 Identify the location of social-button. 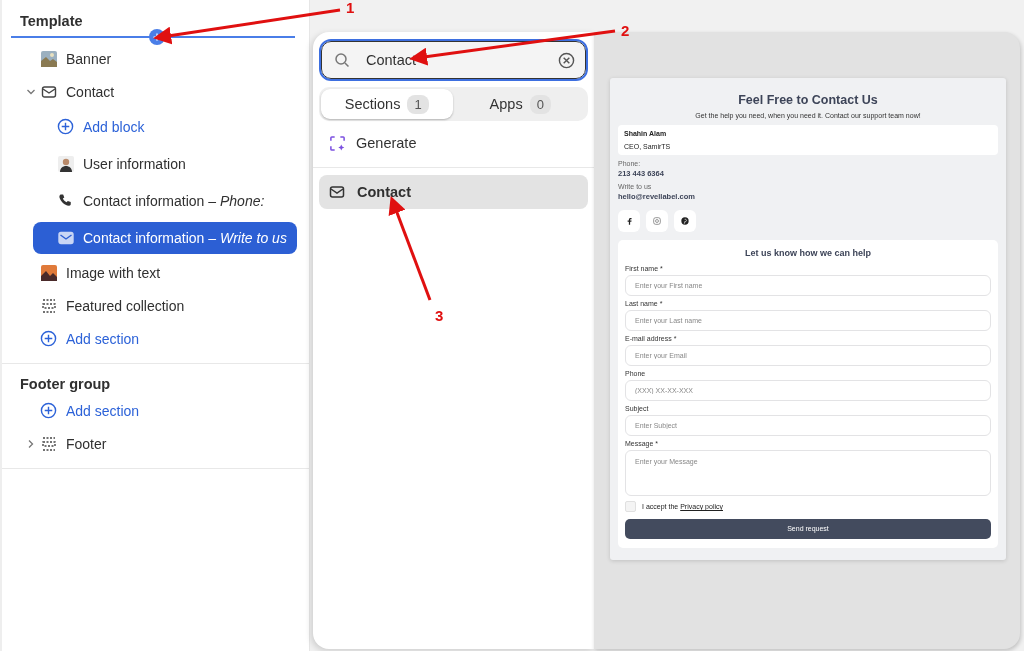
(685, 221).